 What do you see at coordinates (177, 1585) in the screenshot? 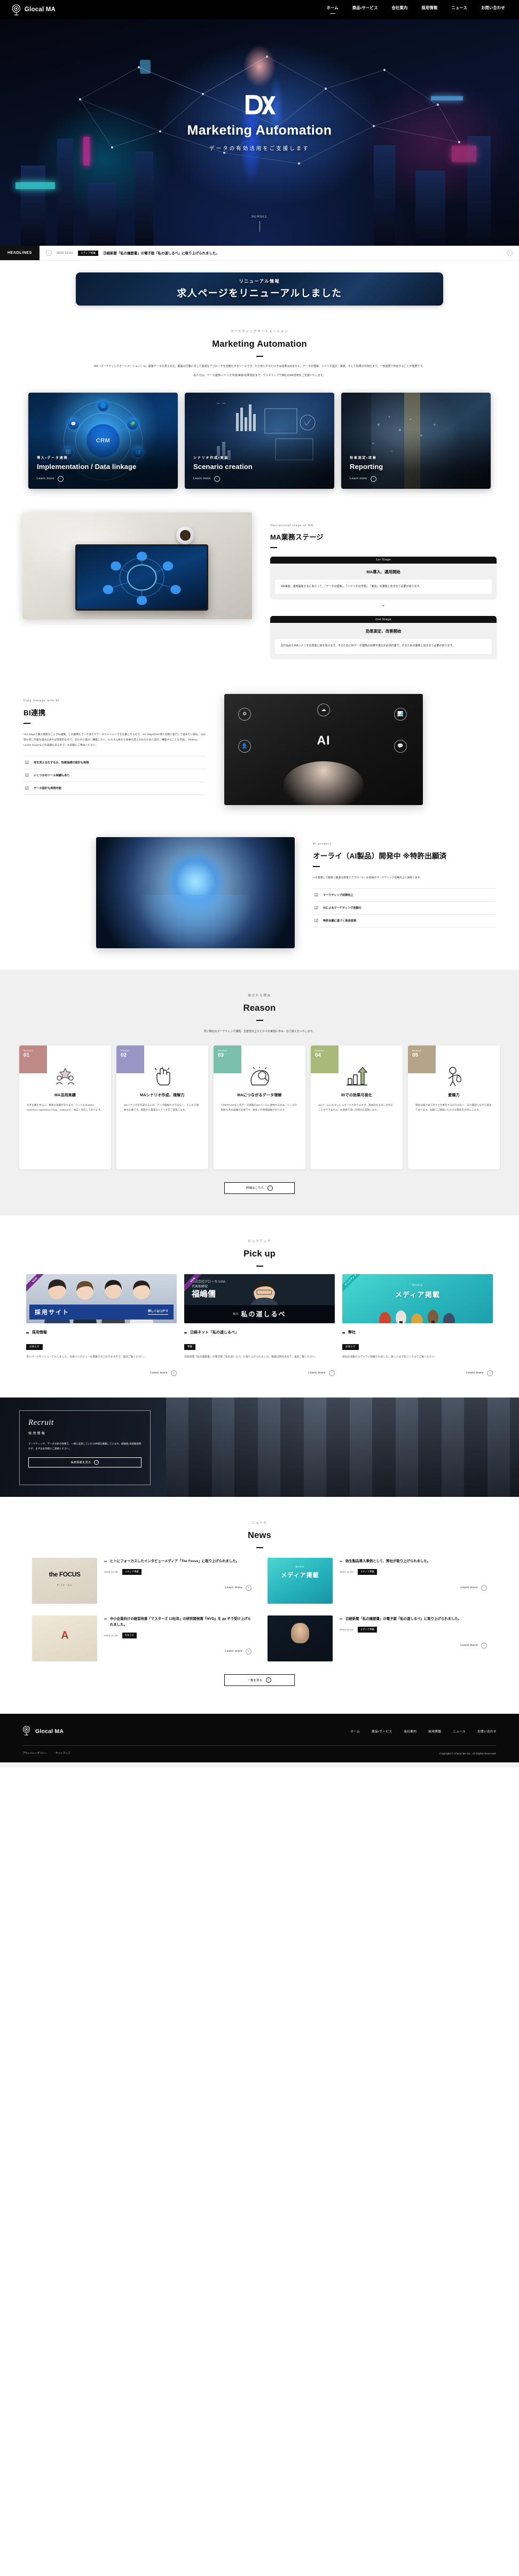
I see `news-1-learn: Learn more ›` at bounding box center [177, 1585].